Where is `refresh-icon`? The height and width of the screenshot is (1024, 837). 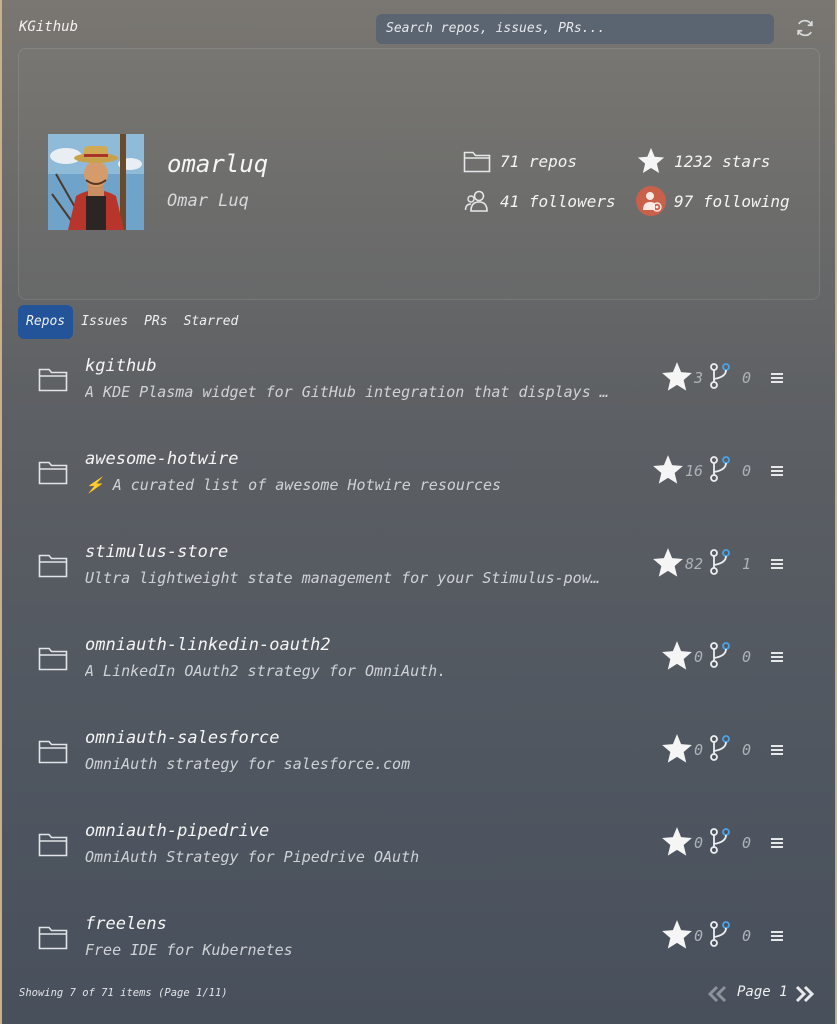
refresh-icon is located at coordinates (805, 28).